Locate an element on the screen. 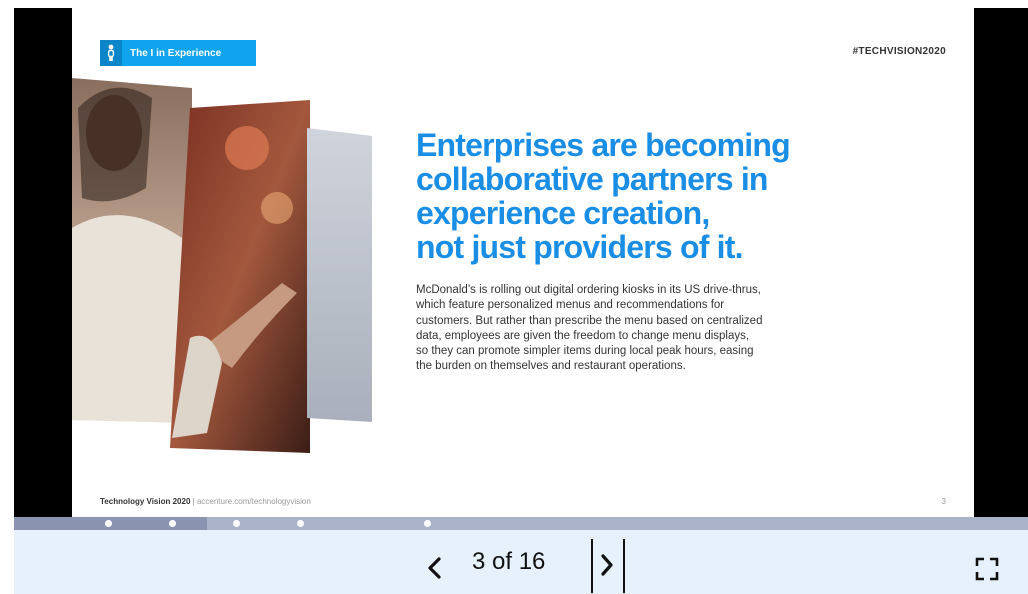 The image size is (1028, 594). page-counter: 3 of 16 is located at coordinates (509, 561).